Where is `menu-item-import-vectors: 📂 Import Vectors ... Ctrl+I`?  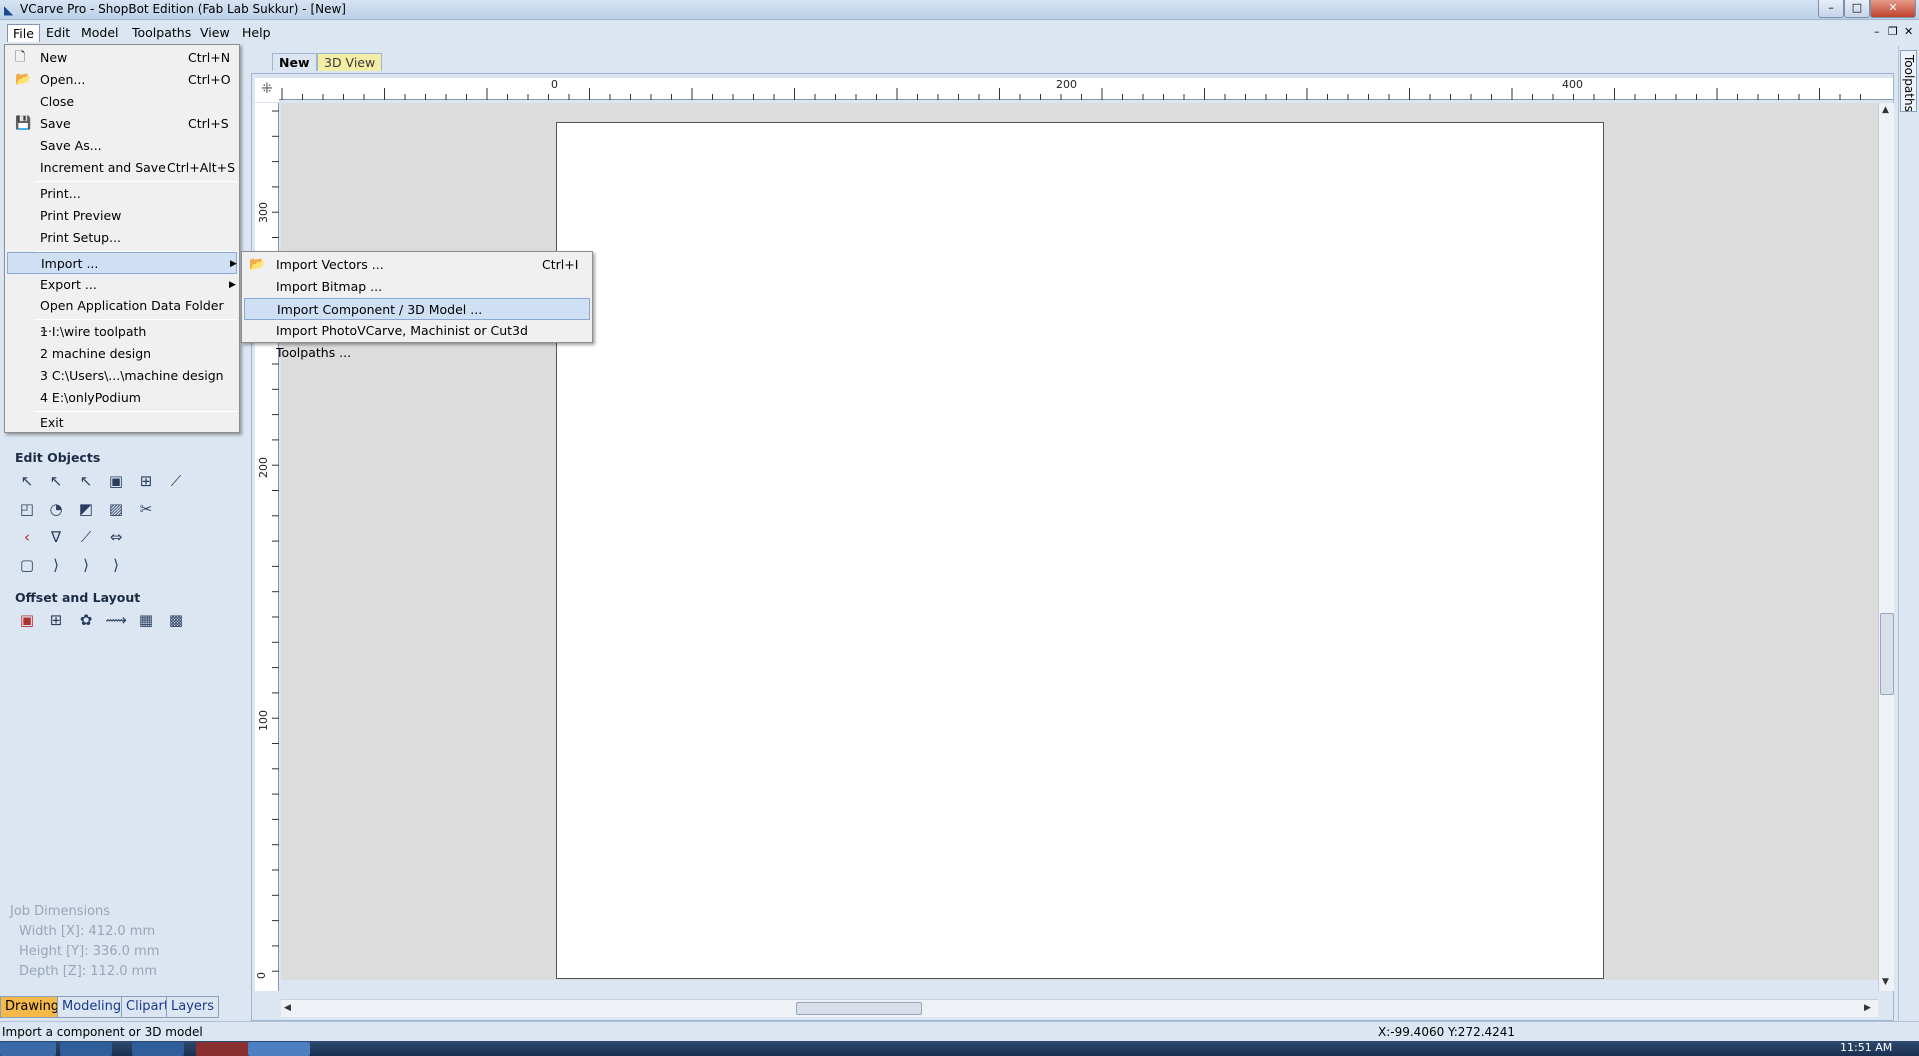 menu-item-import-vectors: 📂 Import Vectors ... Ctrl+I is located at coordinates (417, 265).